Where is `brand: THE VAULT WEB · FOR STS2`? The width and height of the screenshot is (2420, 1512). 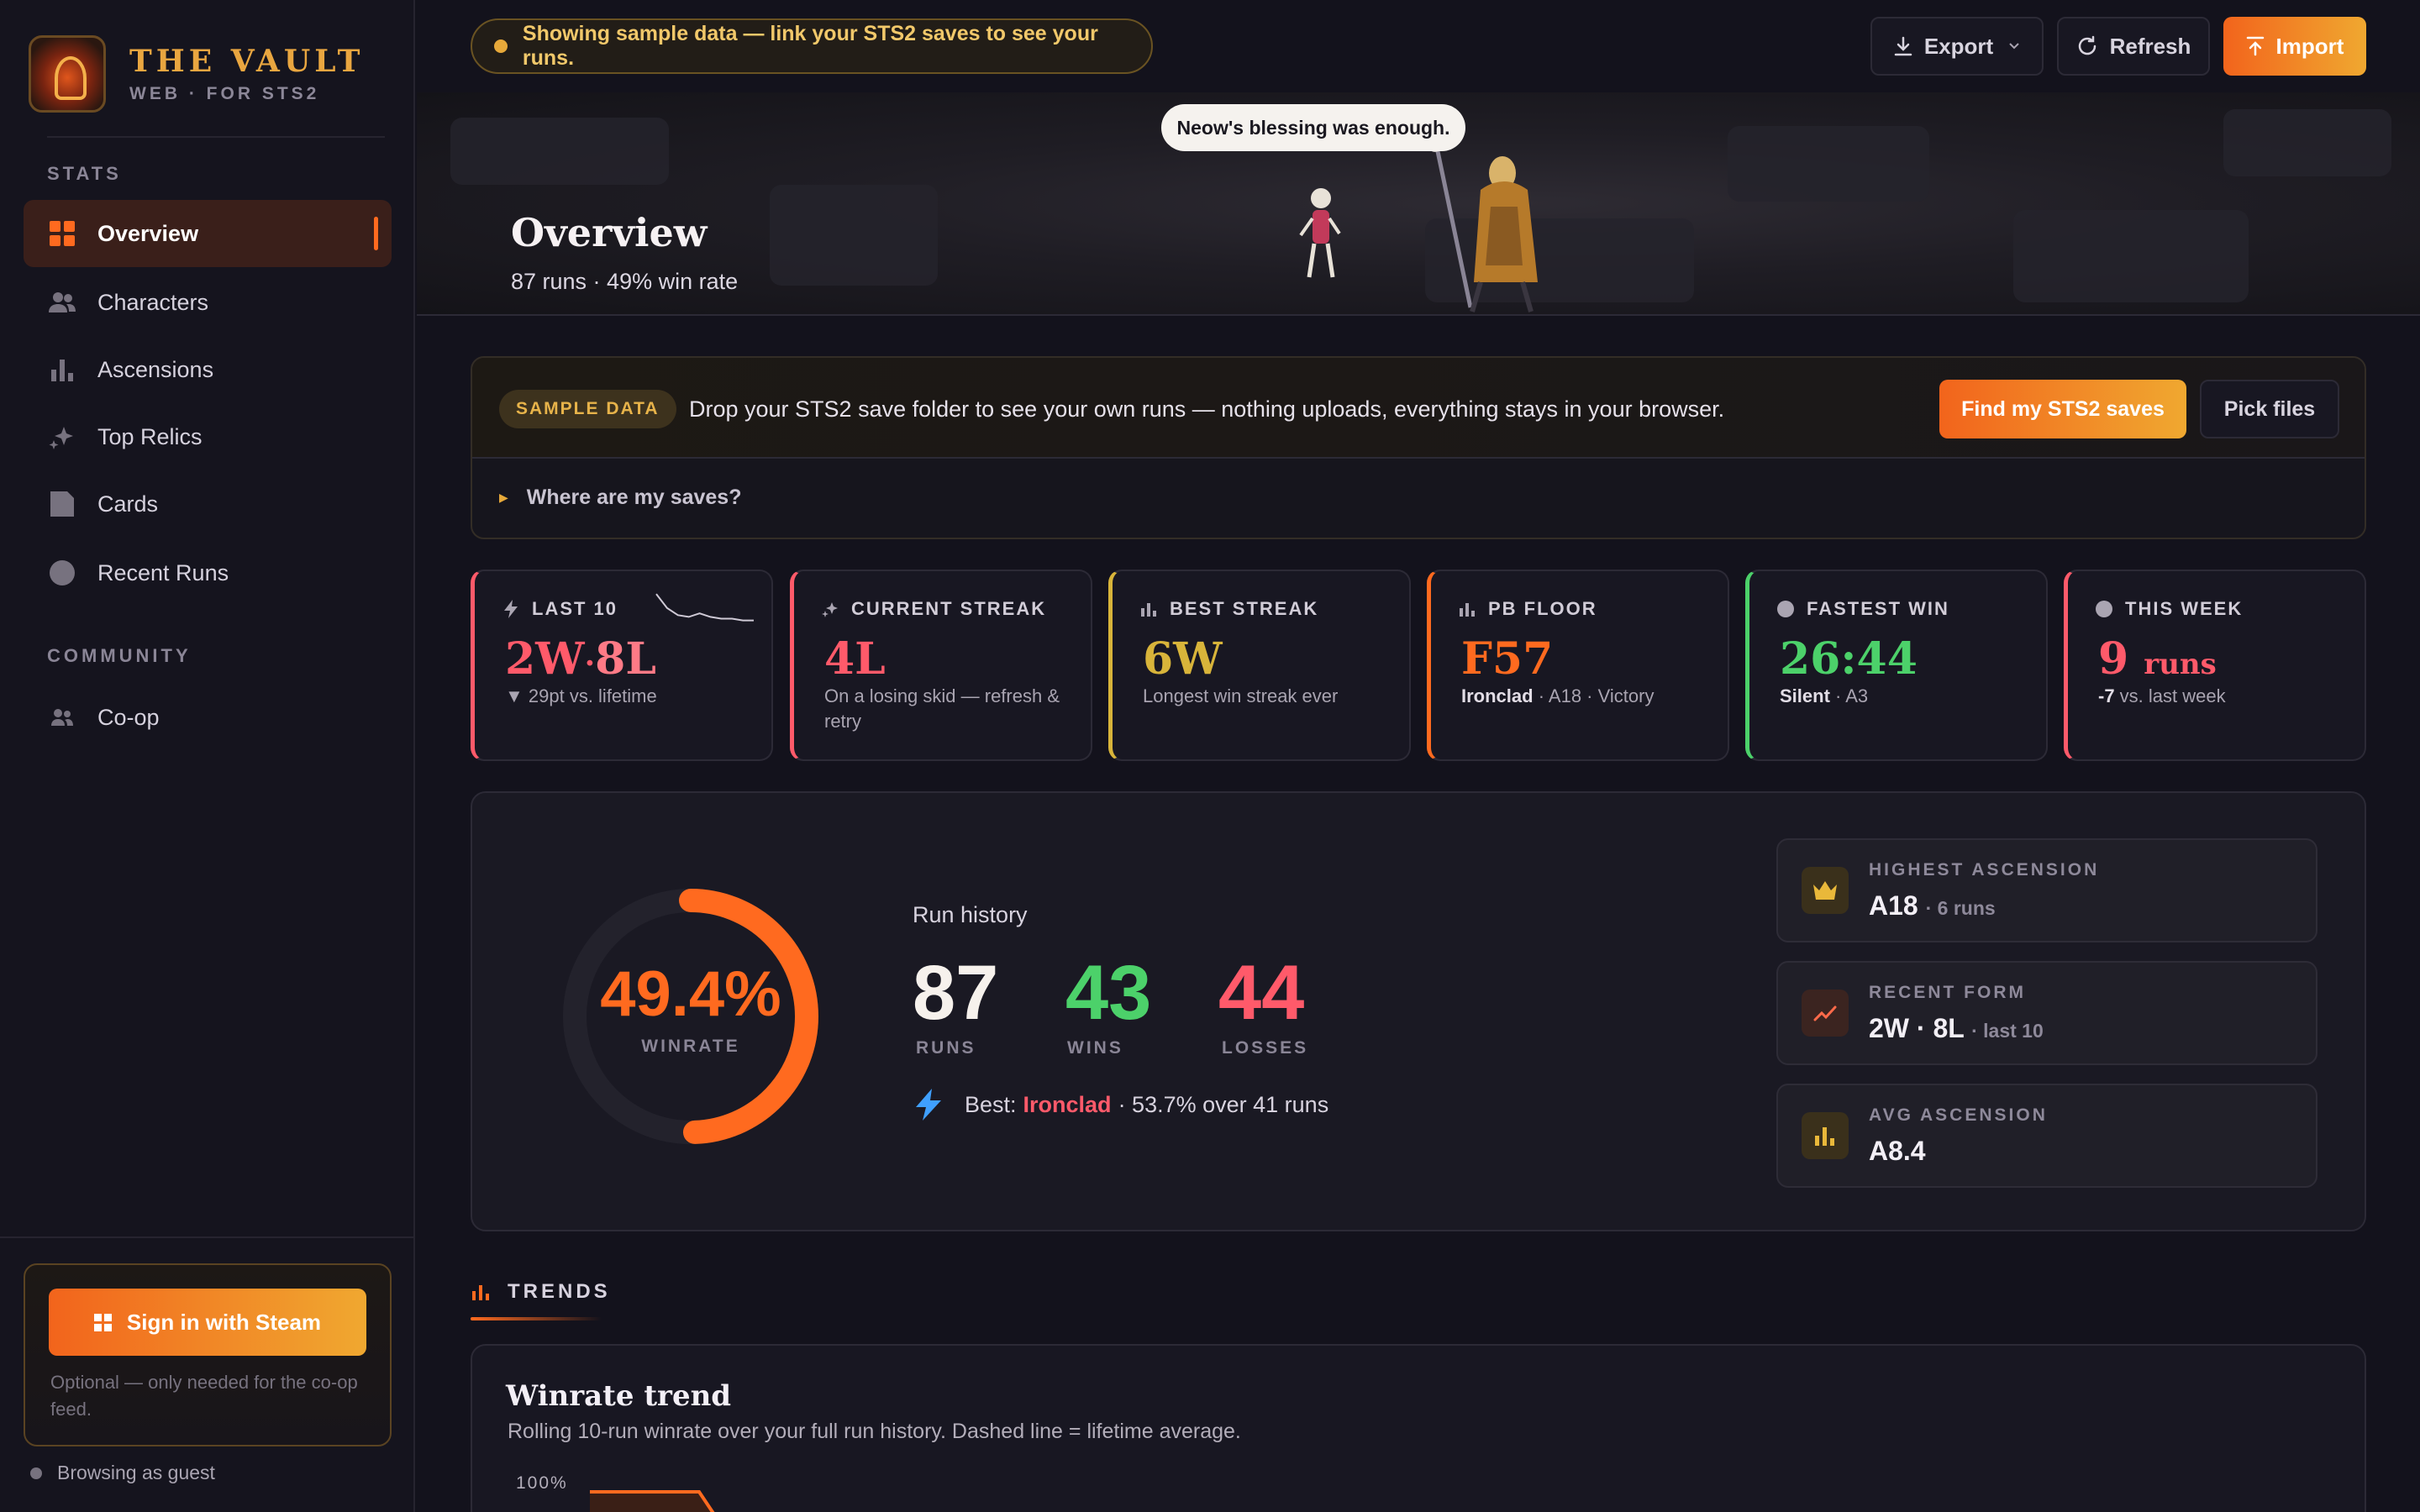 brand: THE VAULT WEB · FOR STS2 is located at coordinates (196, 74).